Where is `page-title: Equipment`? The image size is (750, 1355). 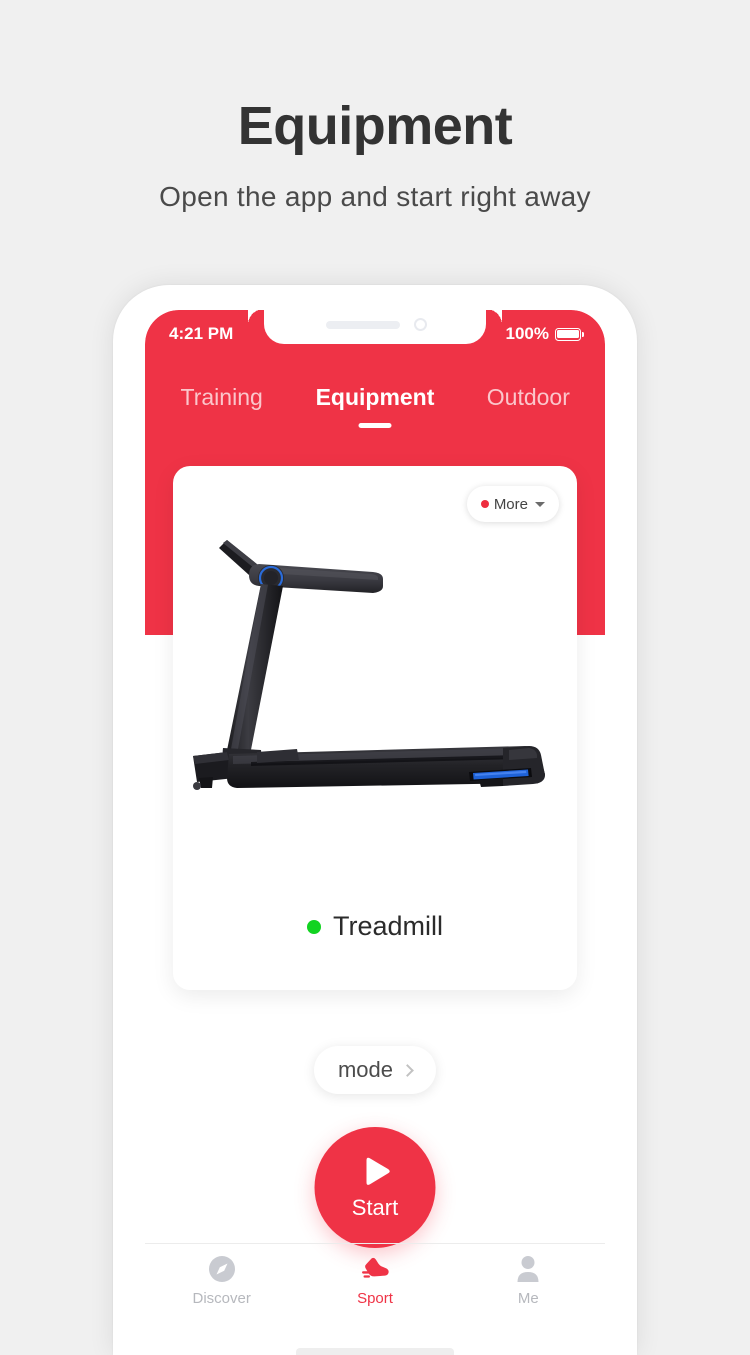 page-title: Equipment is located at coordinates (375, 126).